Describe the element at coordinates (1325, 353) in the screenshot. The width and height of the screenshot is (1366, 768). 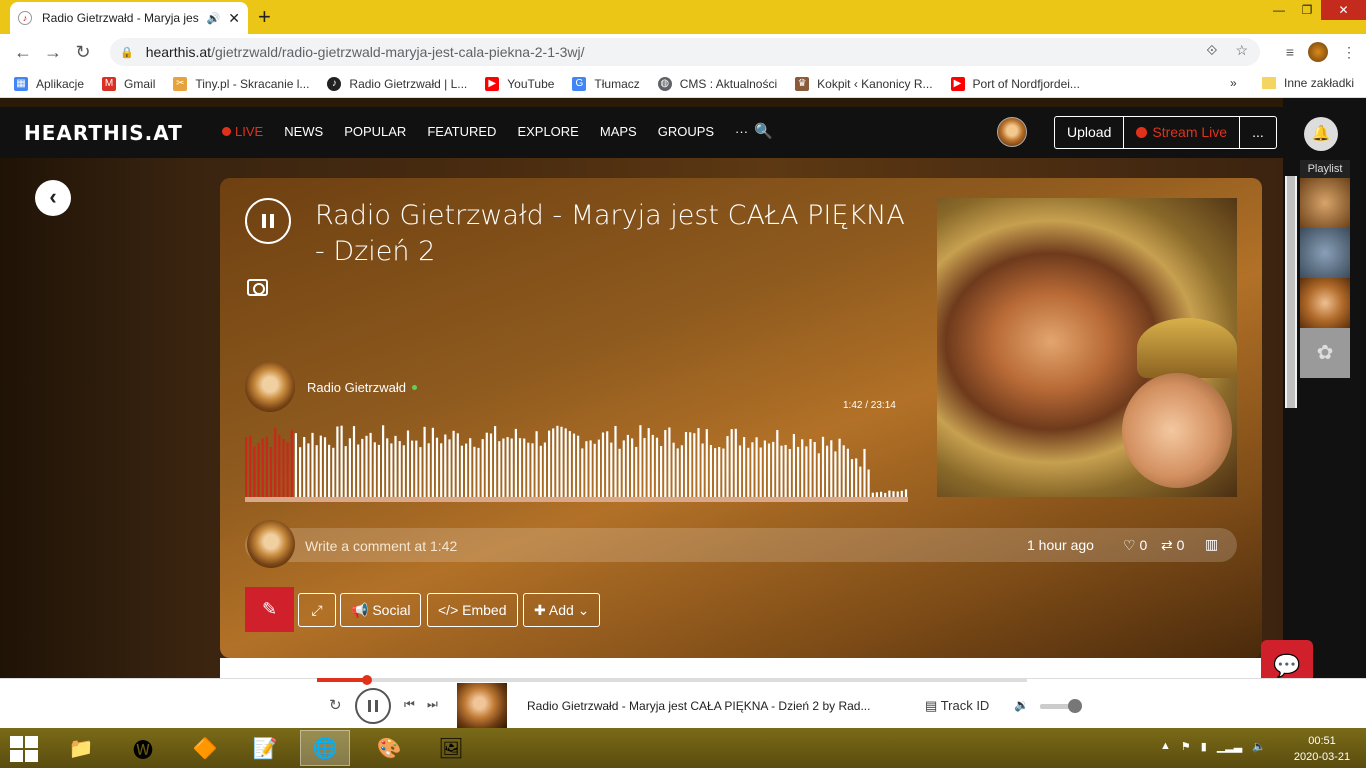
I see `playlist-thumb: ✿` at that location.